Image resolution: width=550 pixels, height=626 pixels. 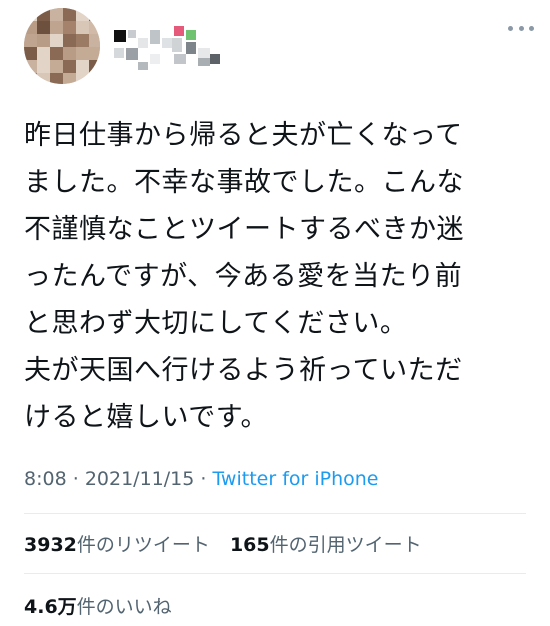 What do you see at coordinates (140, 479) in the screenshot?
I see `tweet-date: 2021/11/15` at bounding box center [140, 479].